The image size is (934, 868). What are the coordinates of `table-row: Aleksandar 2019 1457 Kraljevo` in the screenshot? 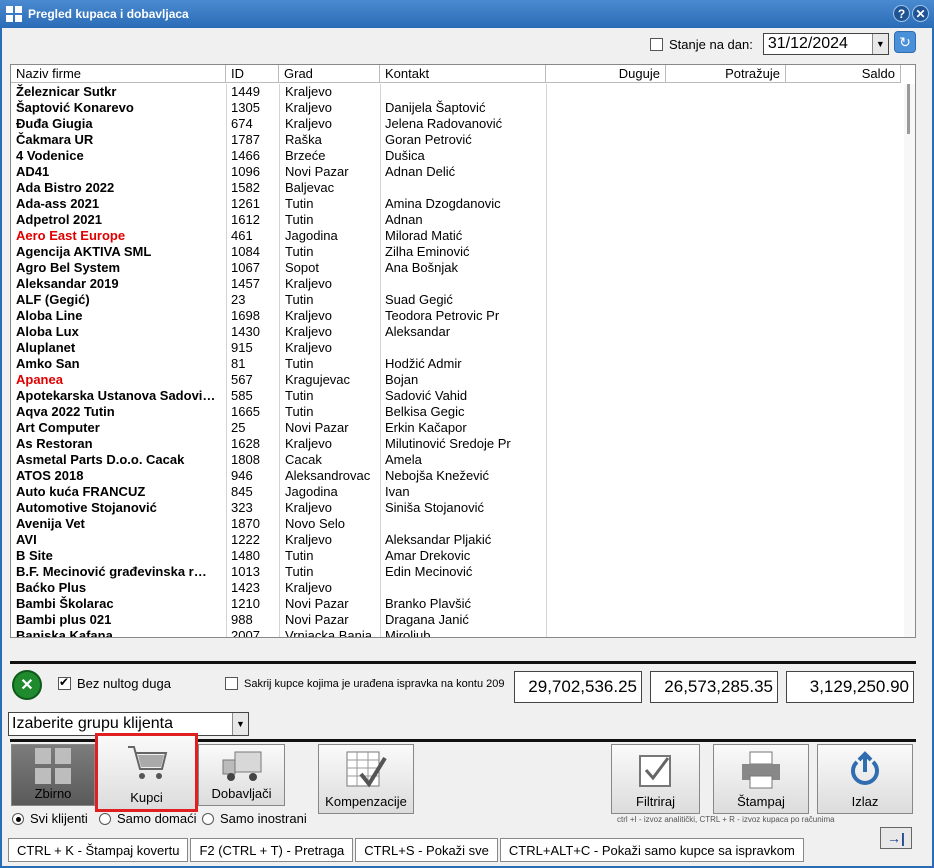 It's located at (457, 284).